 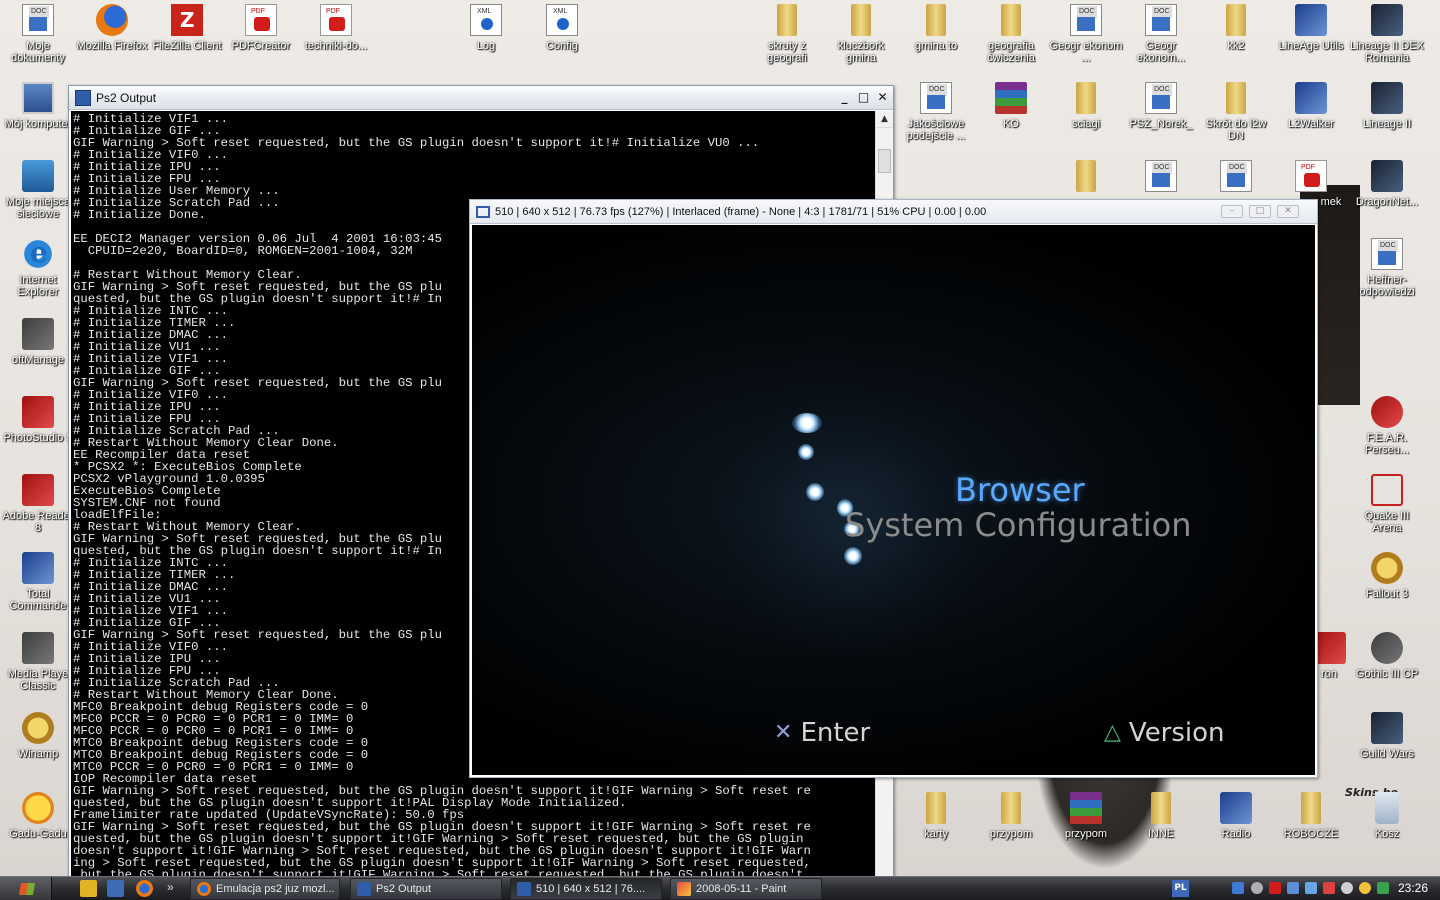 What do you see at coordinates (38, 420) in the screenshot?
I see `desktop-icon-photostudio: PhotoStudio 5` at bounding box center [38, 420].